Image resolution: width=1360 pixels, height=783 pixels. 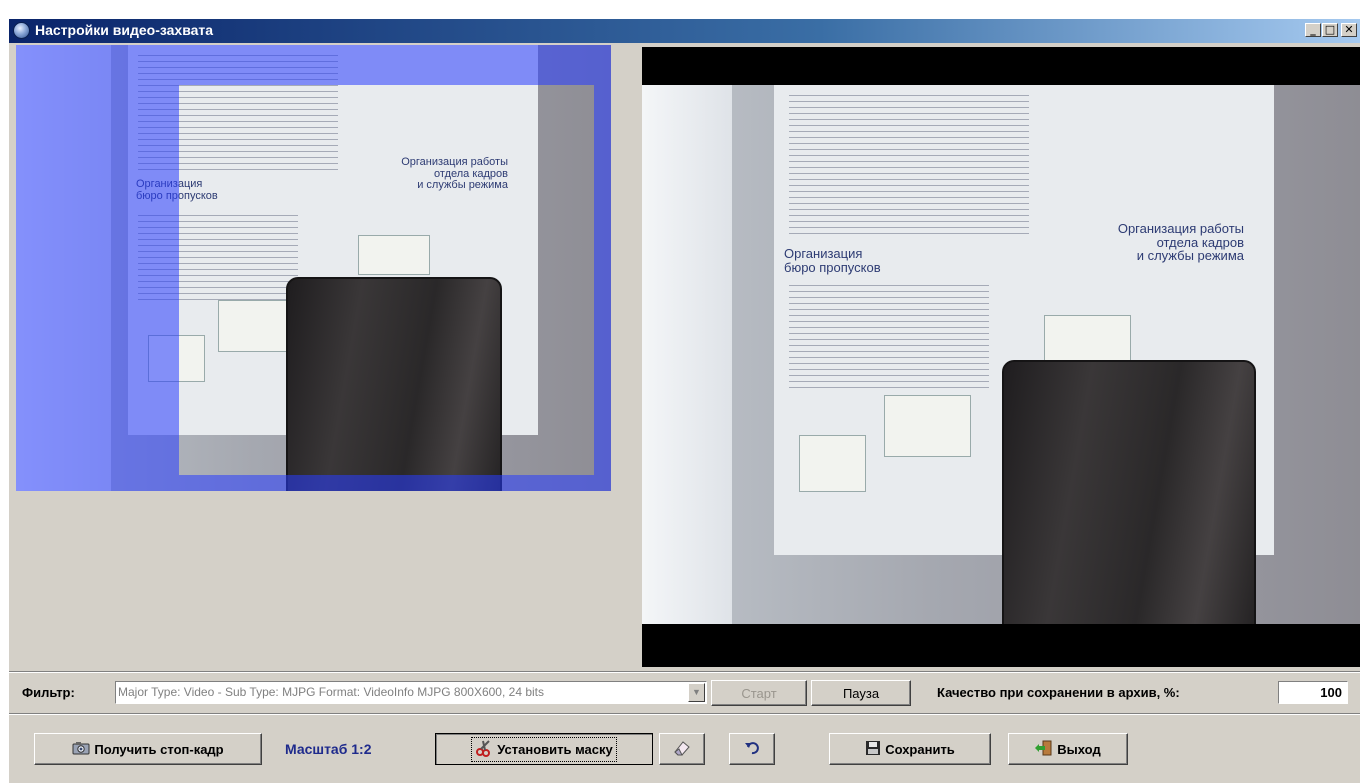 What do you see at coordinates (1058, 692) in the screenshot?
I see `quality-label: Качество при сохранении в архив, %:` at bounding box center [1058, 692].